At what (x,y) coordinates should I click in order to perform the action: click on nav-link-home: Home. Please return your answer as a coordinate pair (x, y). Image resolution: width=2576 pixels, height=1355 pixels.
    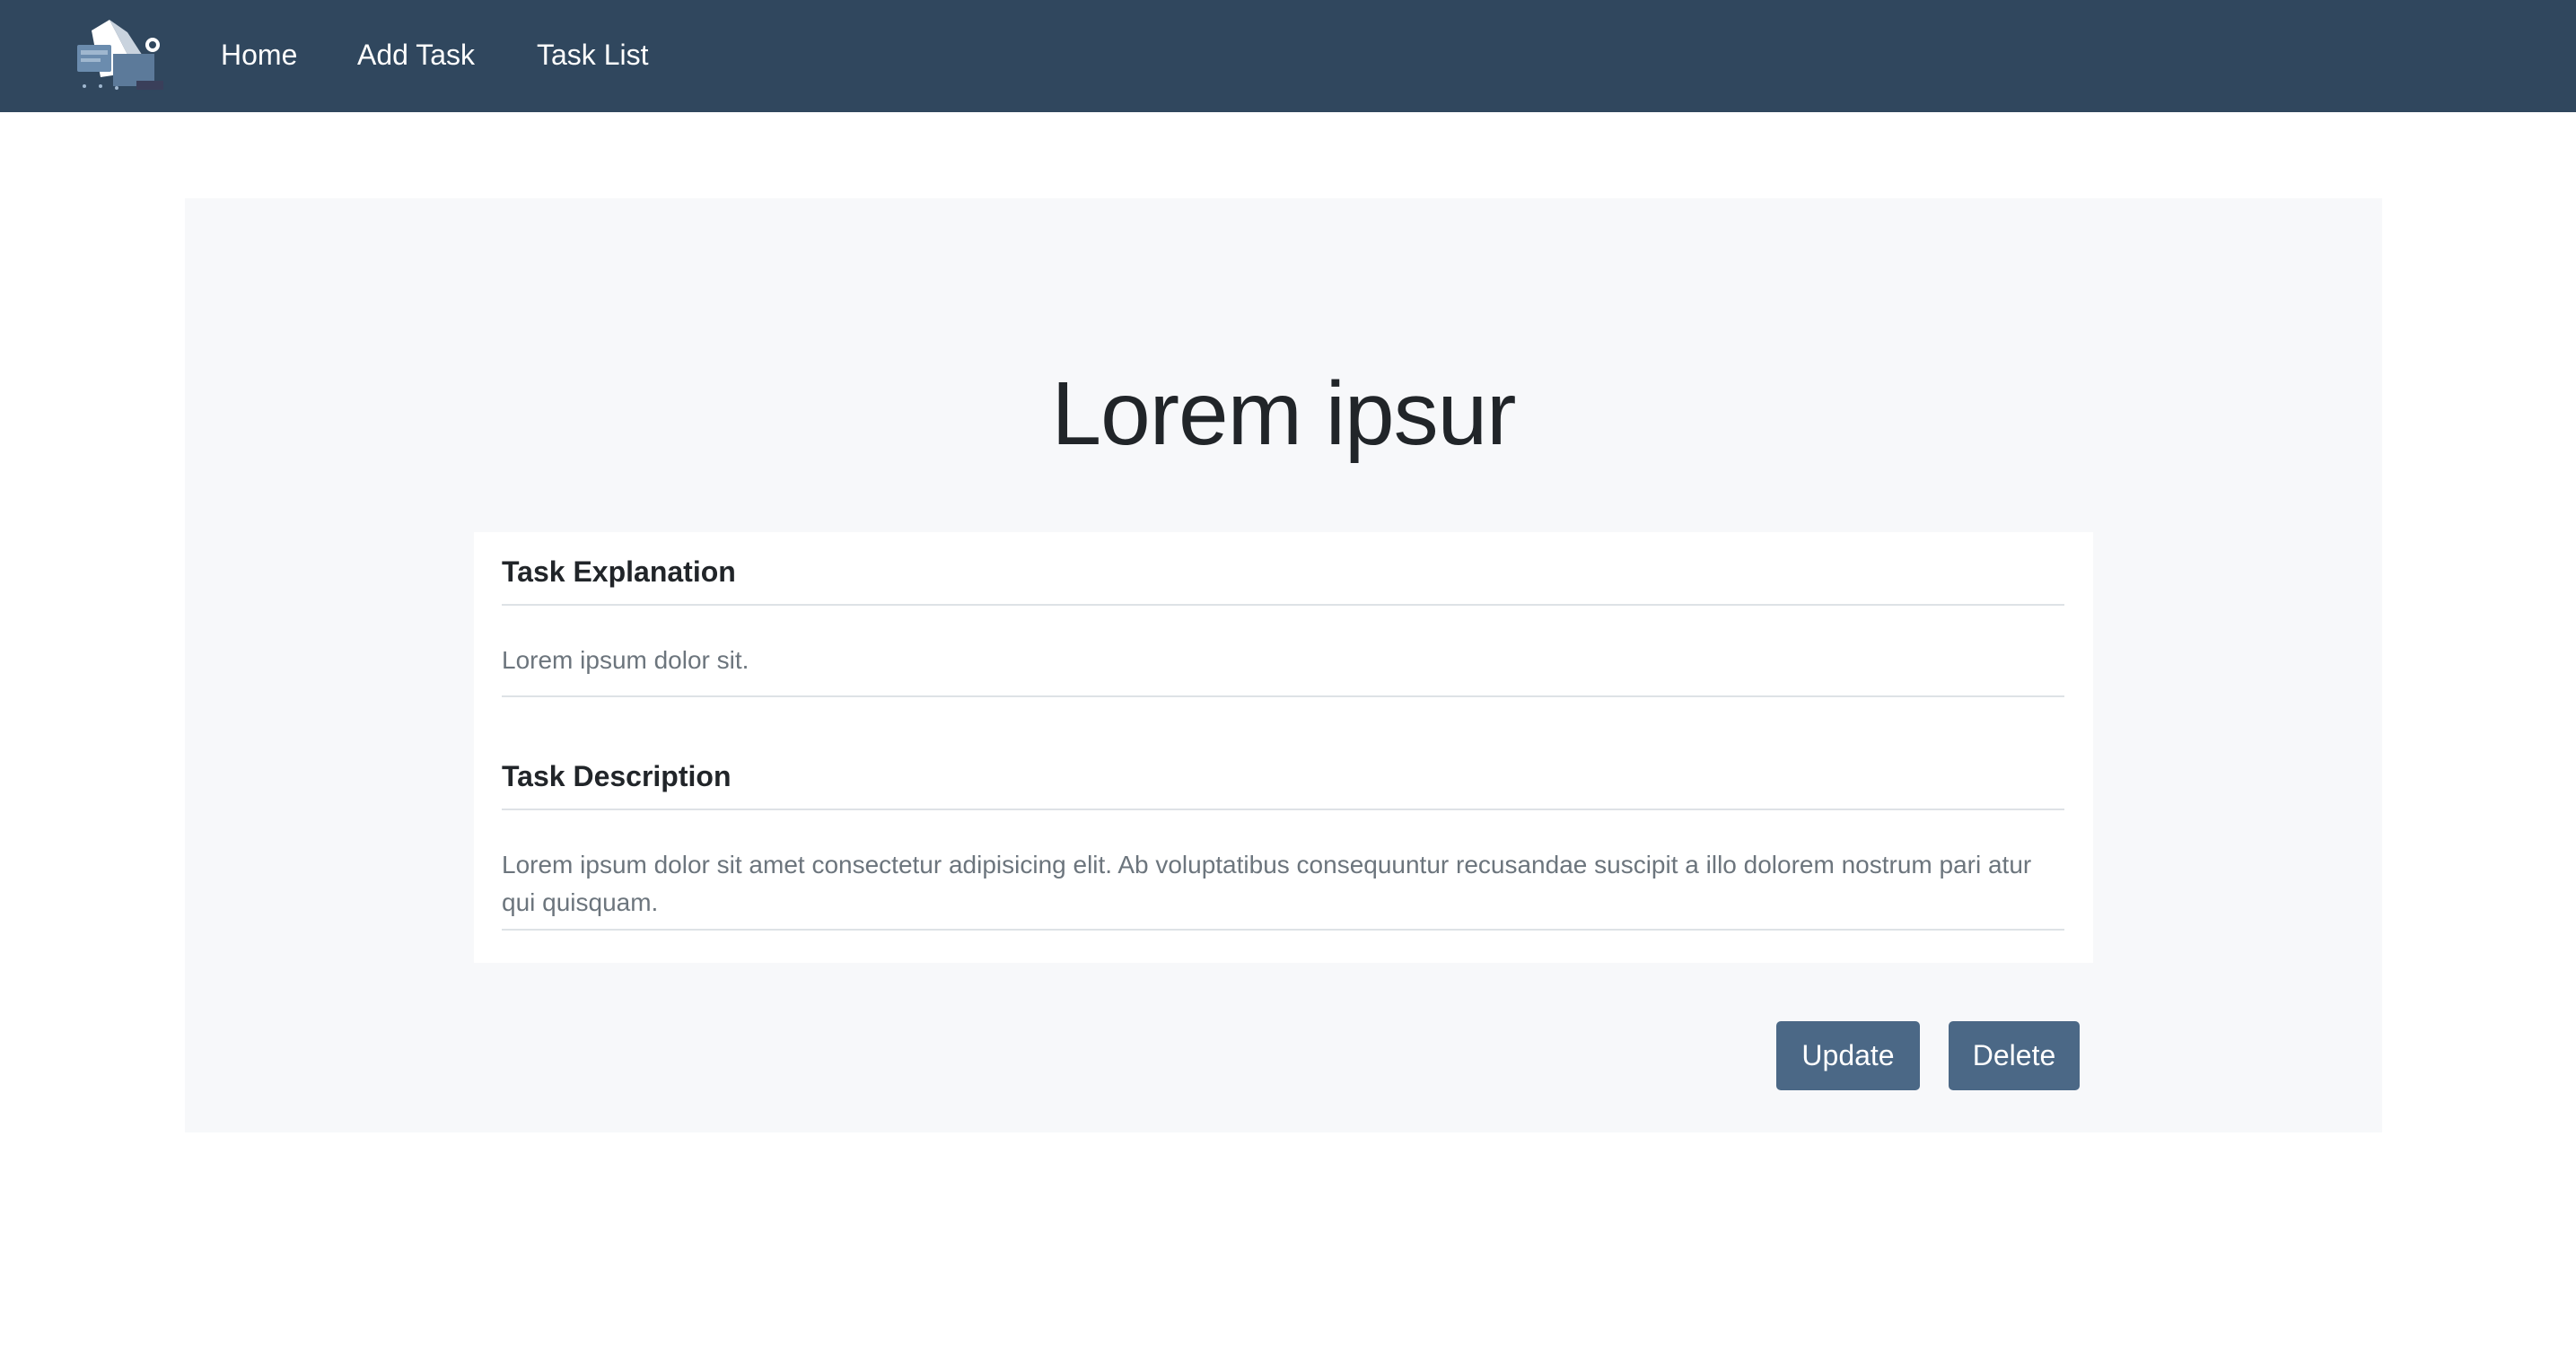
    Looking at the image, I should click on (259, 54).